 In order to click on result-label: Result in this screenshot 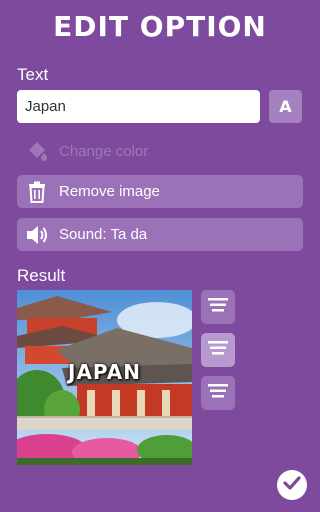, I will do `click(41, 275)`.